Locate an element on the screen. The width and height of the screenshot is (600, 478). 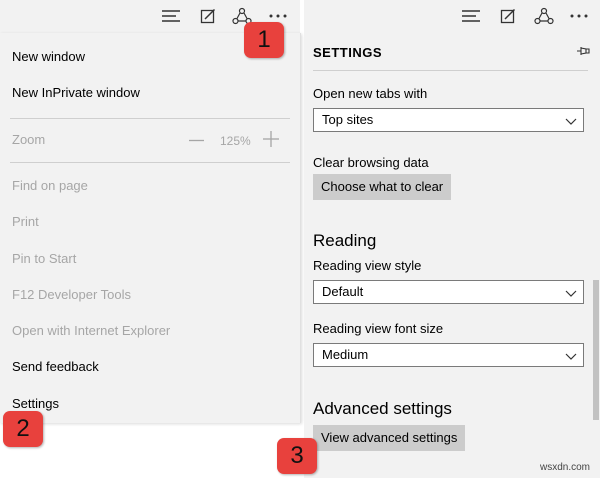
reading-view-style-label: Reading view style is located at coordinates (367, 265).